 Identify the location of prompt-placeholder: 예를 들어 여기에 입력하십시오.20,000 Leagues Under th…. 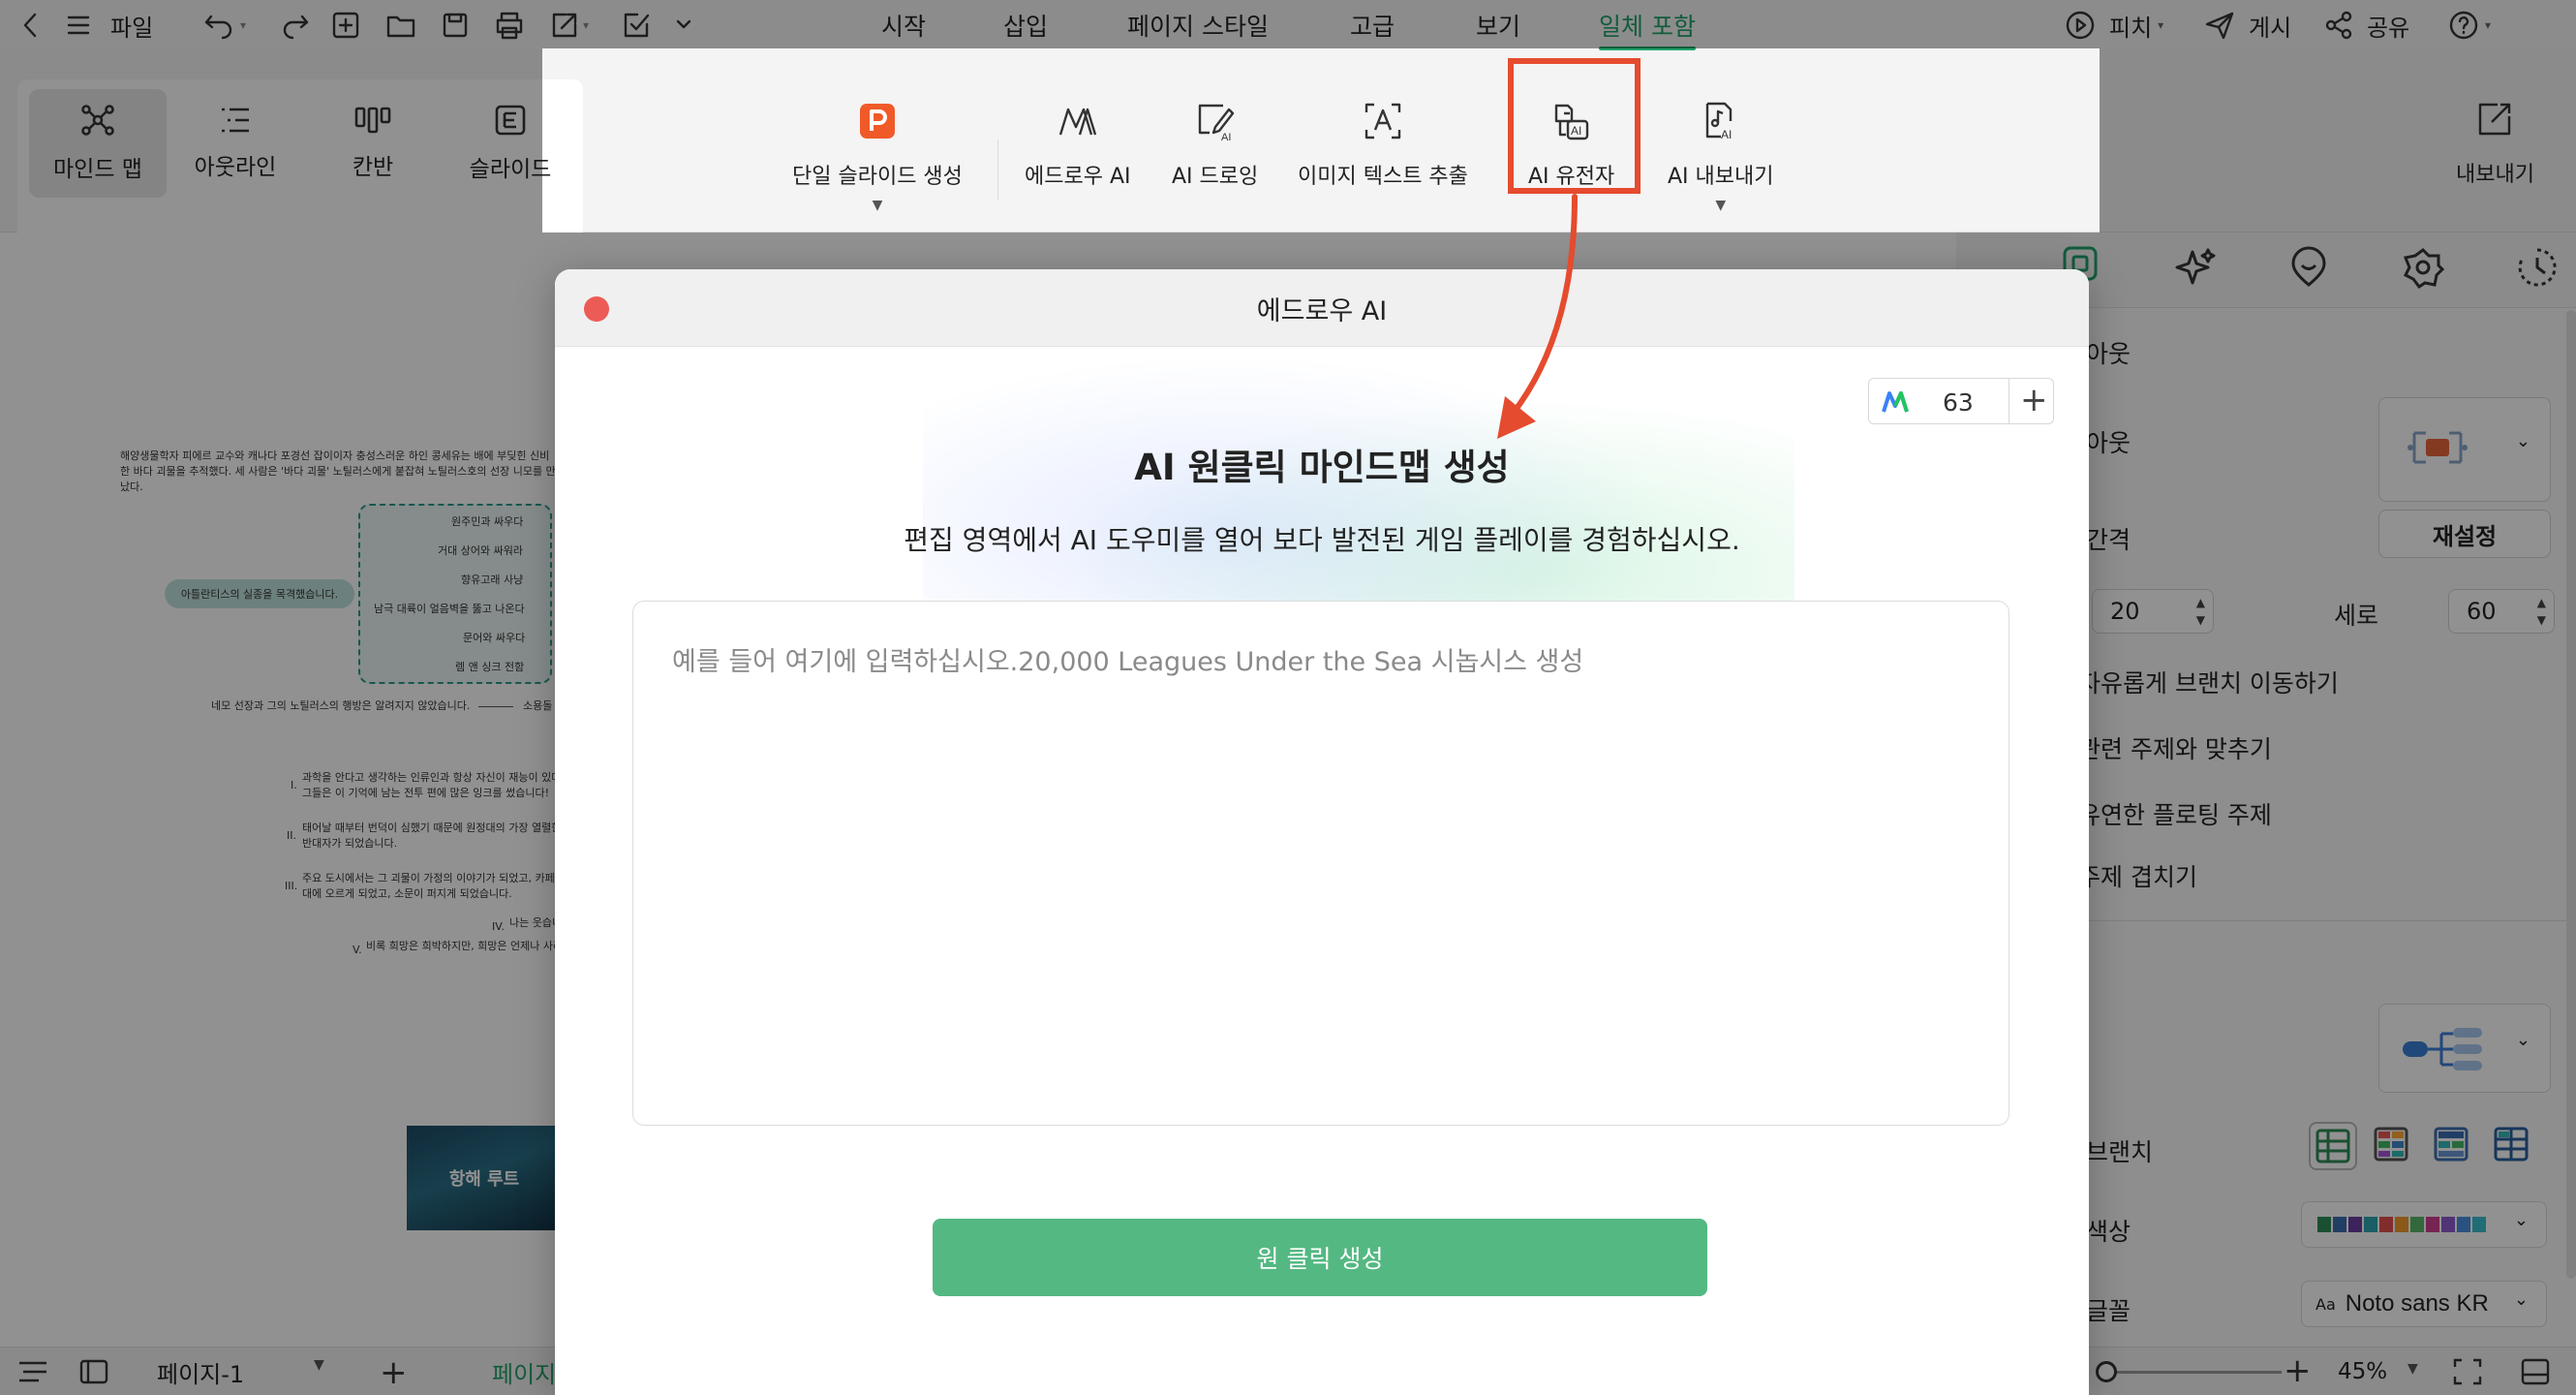
(1128, 662).